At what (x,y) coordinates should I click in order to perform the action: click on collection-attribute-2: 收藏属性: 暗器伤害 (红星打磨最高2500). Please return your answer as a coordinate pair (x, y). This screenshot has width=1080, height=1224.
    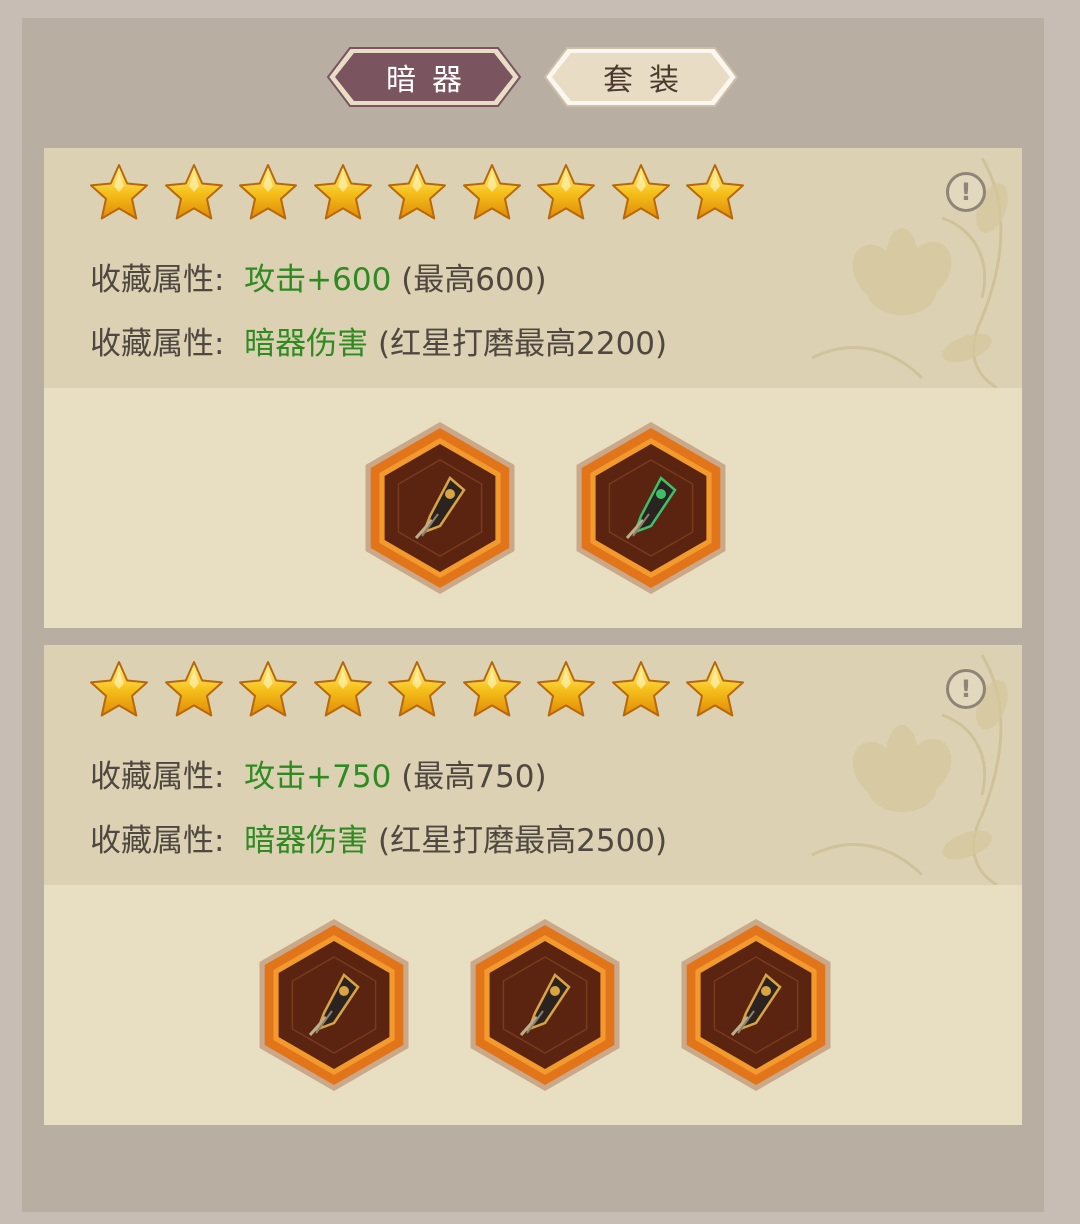
    Looking at the image, I should click on (379, 841).